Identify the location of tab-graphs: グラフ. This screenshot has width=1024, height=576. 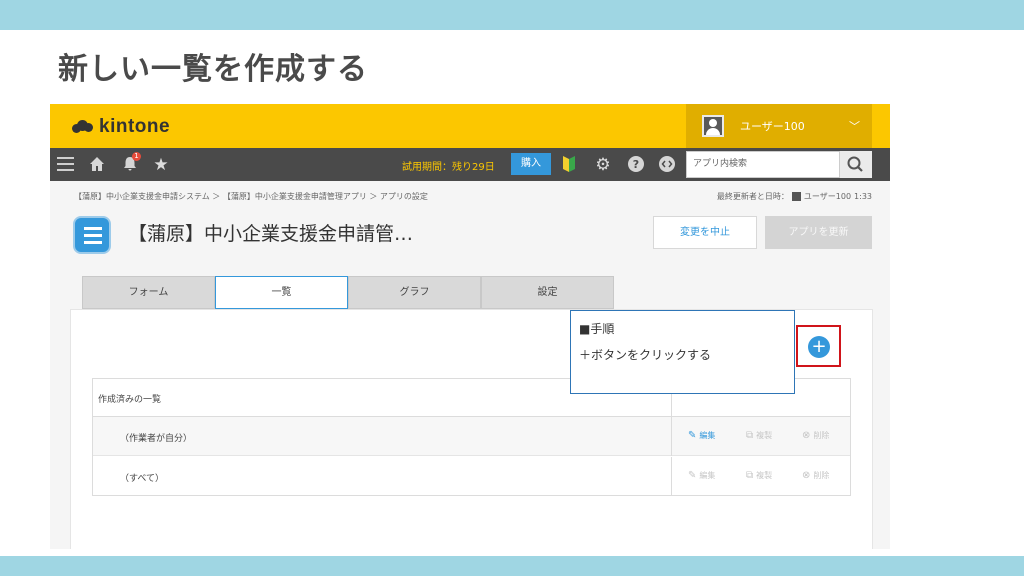
(414, 292).